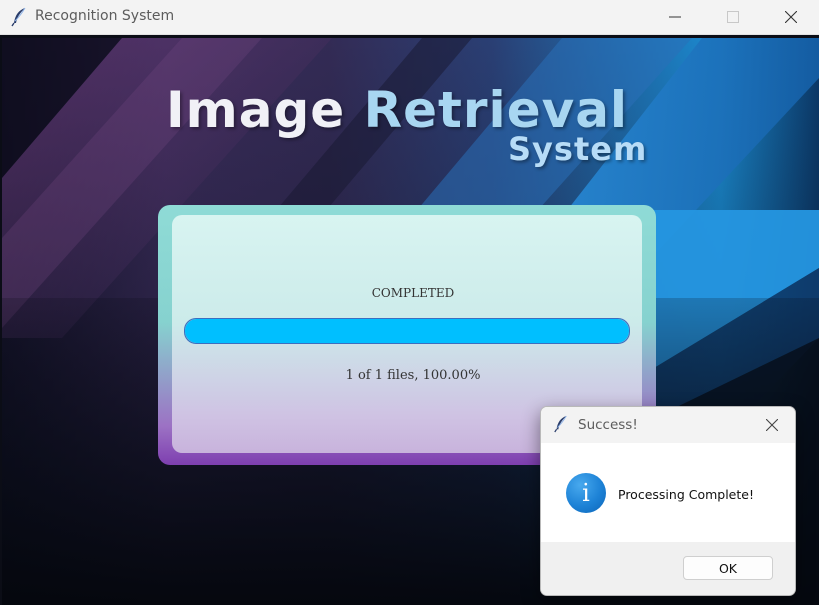 Image resolution: width=819 pixels, height=605 pixels. What do you see at coordinates (686, 494) in the screenshot?
I see `dialog-message: Processing Complete!` at bounding box center [686, 494].